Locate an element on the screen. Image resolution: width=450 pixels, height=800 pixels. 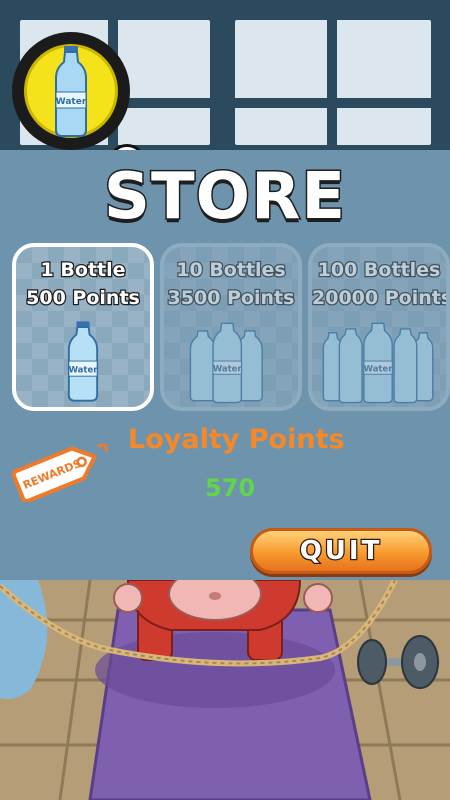
item-price: 20000 Points is located at coordinates (381, 298).